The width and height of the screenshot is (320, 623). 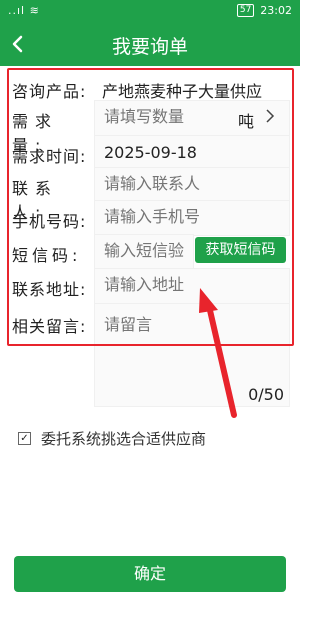 I want to click on product-label: 咨询产品:, so click(x=49, y=91).